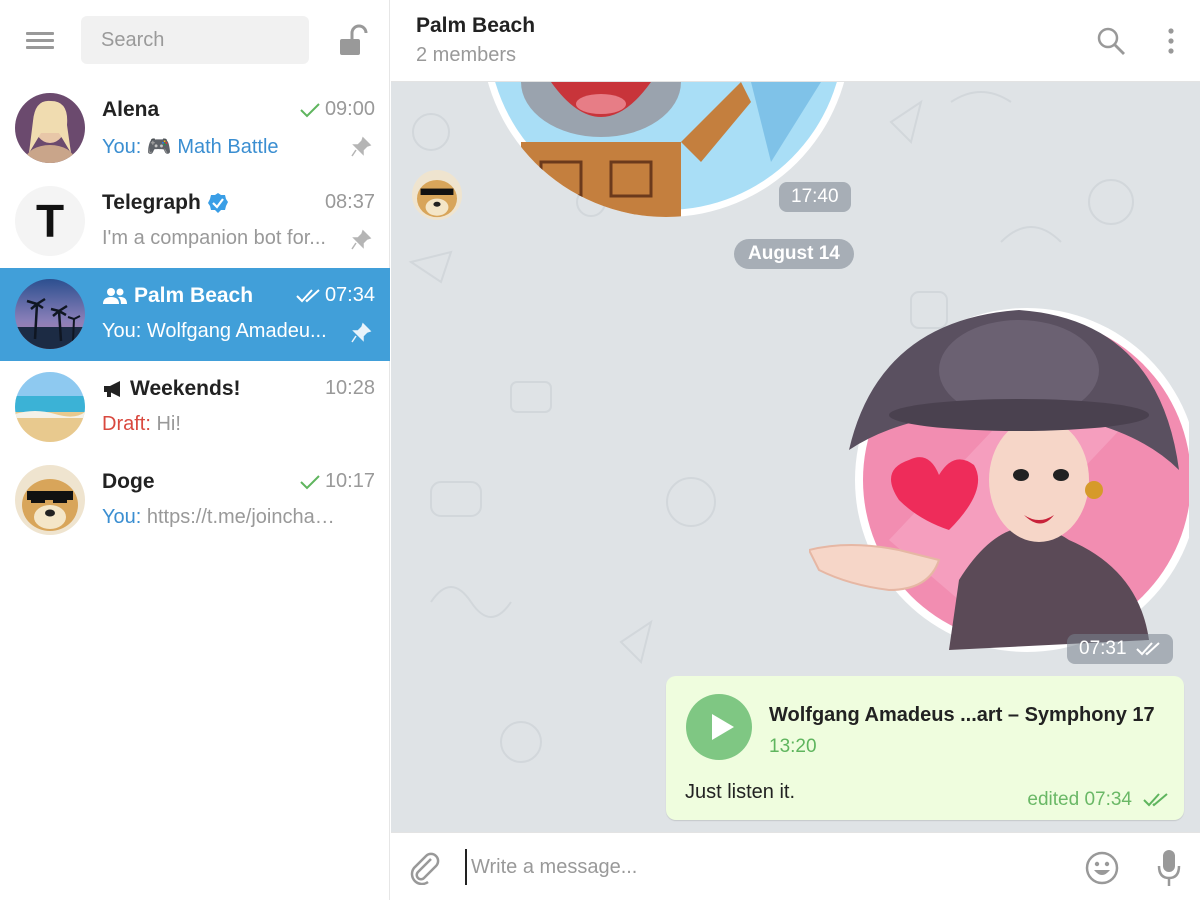 This screenshot has height=900, width=1200. Describe the element at coordinates (115, 296) in the screenshot. I see `group-icon` at that location.